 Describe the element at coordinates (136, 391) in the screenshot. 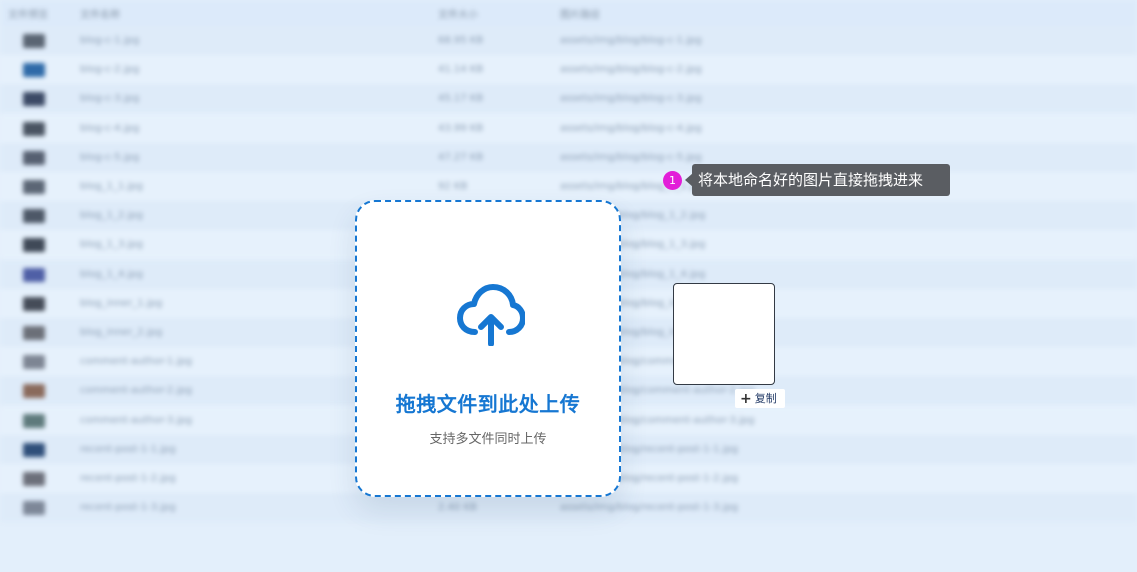

I see `file-name-cell: comment-author-2.jpg` at that location.